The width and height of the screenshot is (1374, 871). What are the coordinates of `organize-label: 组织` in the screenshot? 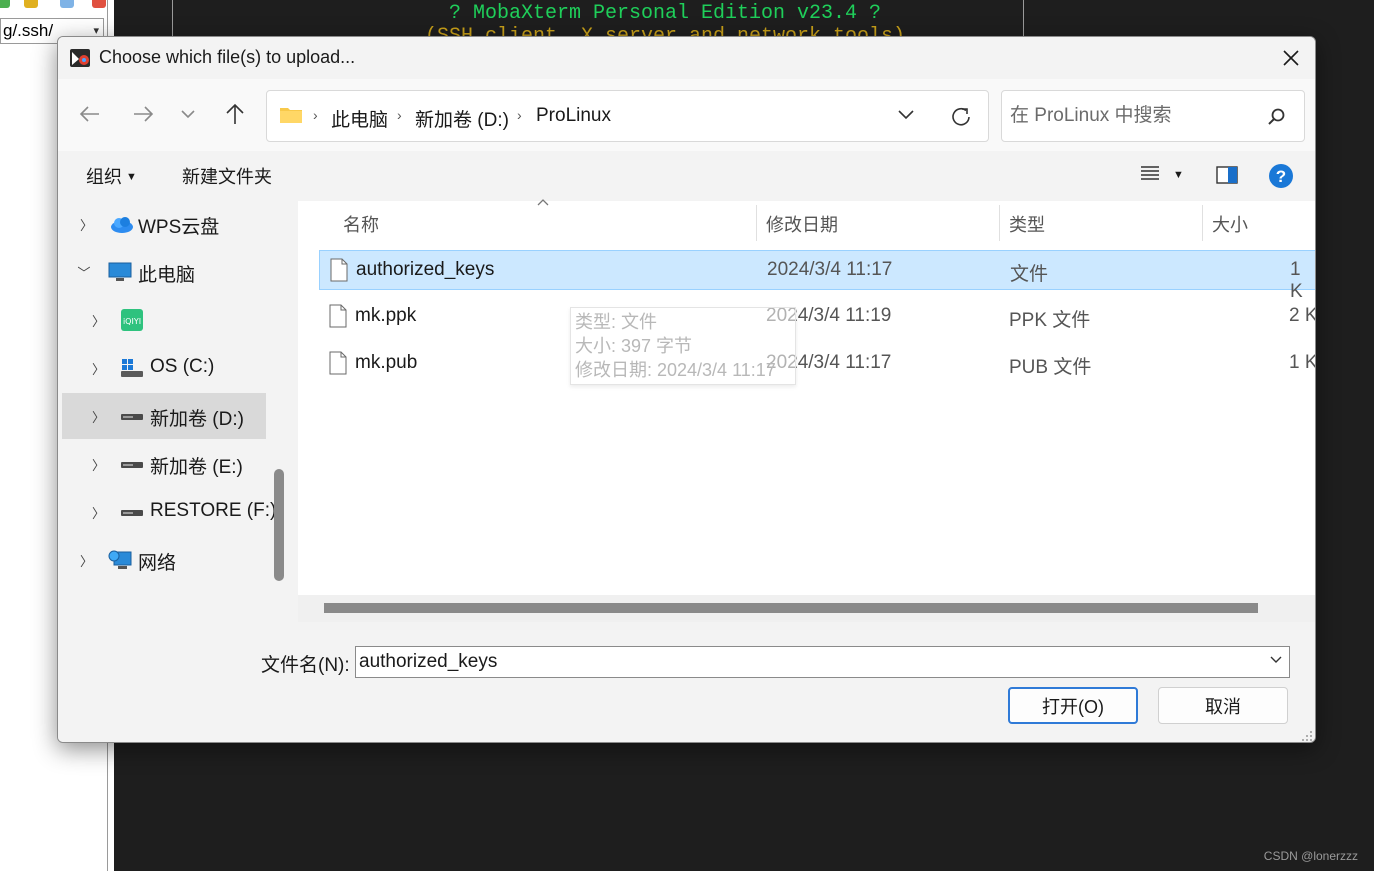 It's located at (104, 177).